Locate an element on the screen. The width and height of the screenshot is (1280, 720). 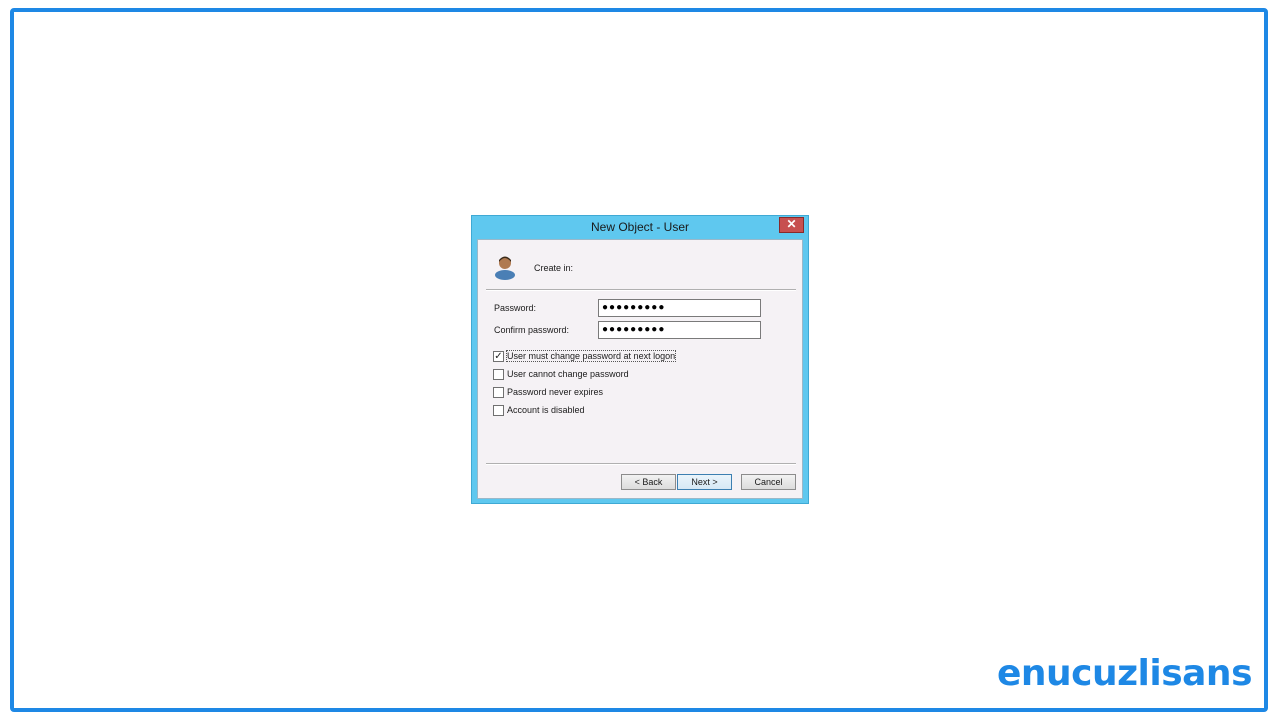
close-icon: ✕ is located at coordinates (791, 224).